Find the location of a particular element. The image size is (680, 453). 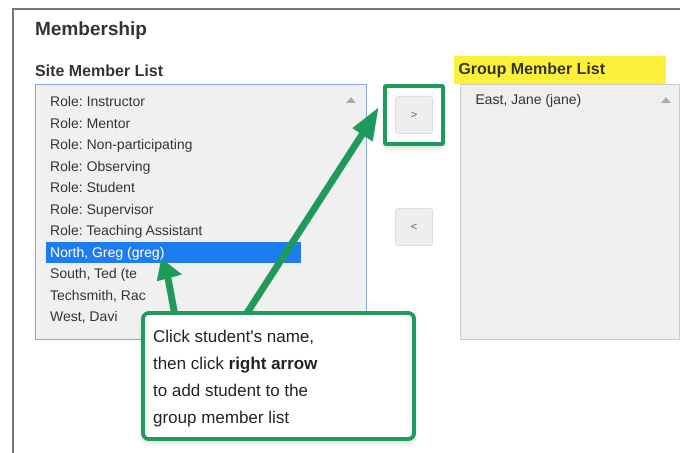

move-button: < is located at coordinates (413, 227).